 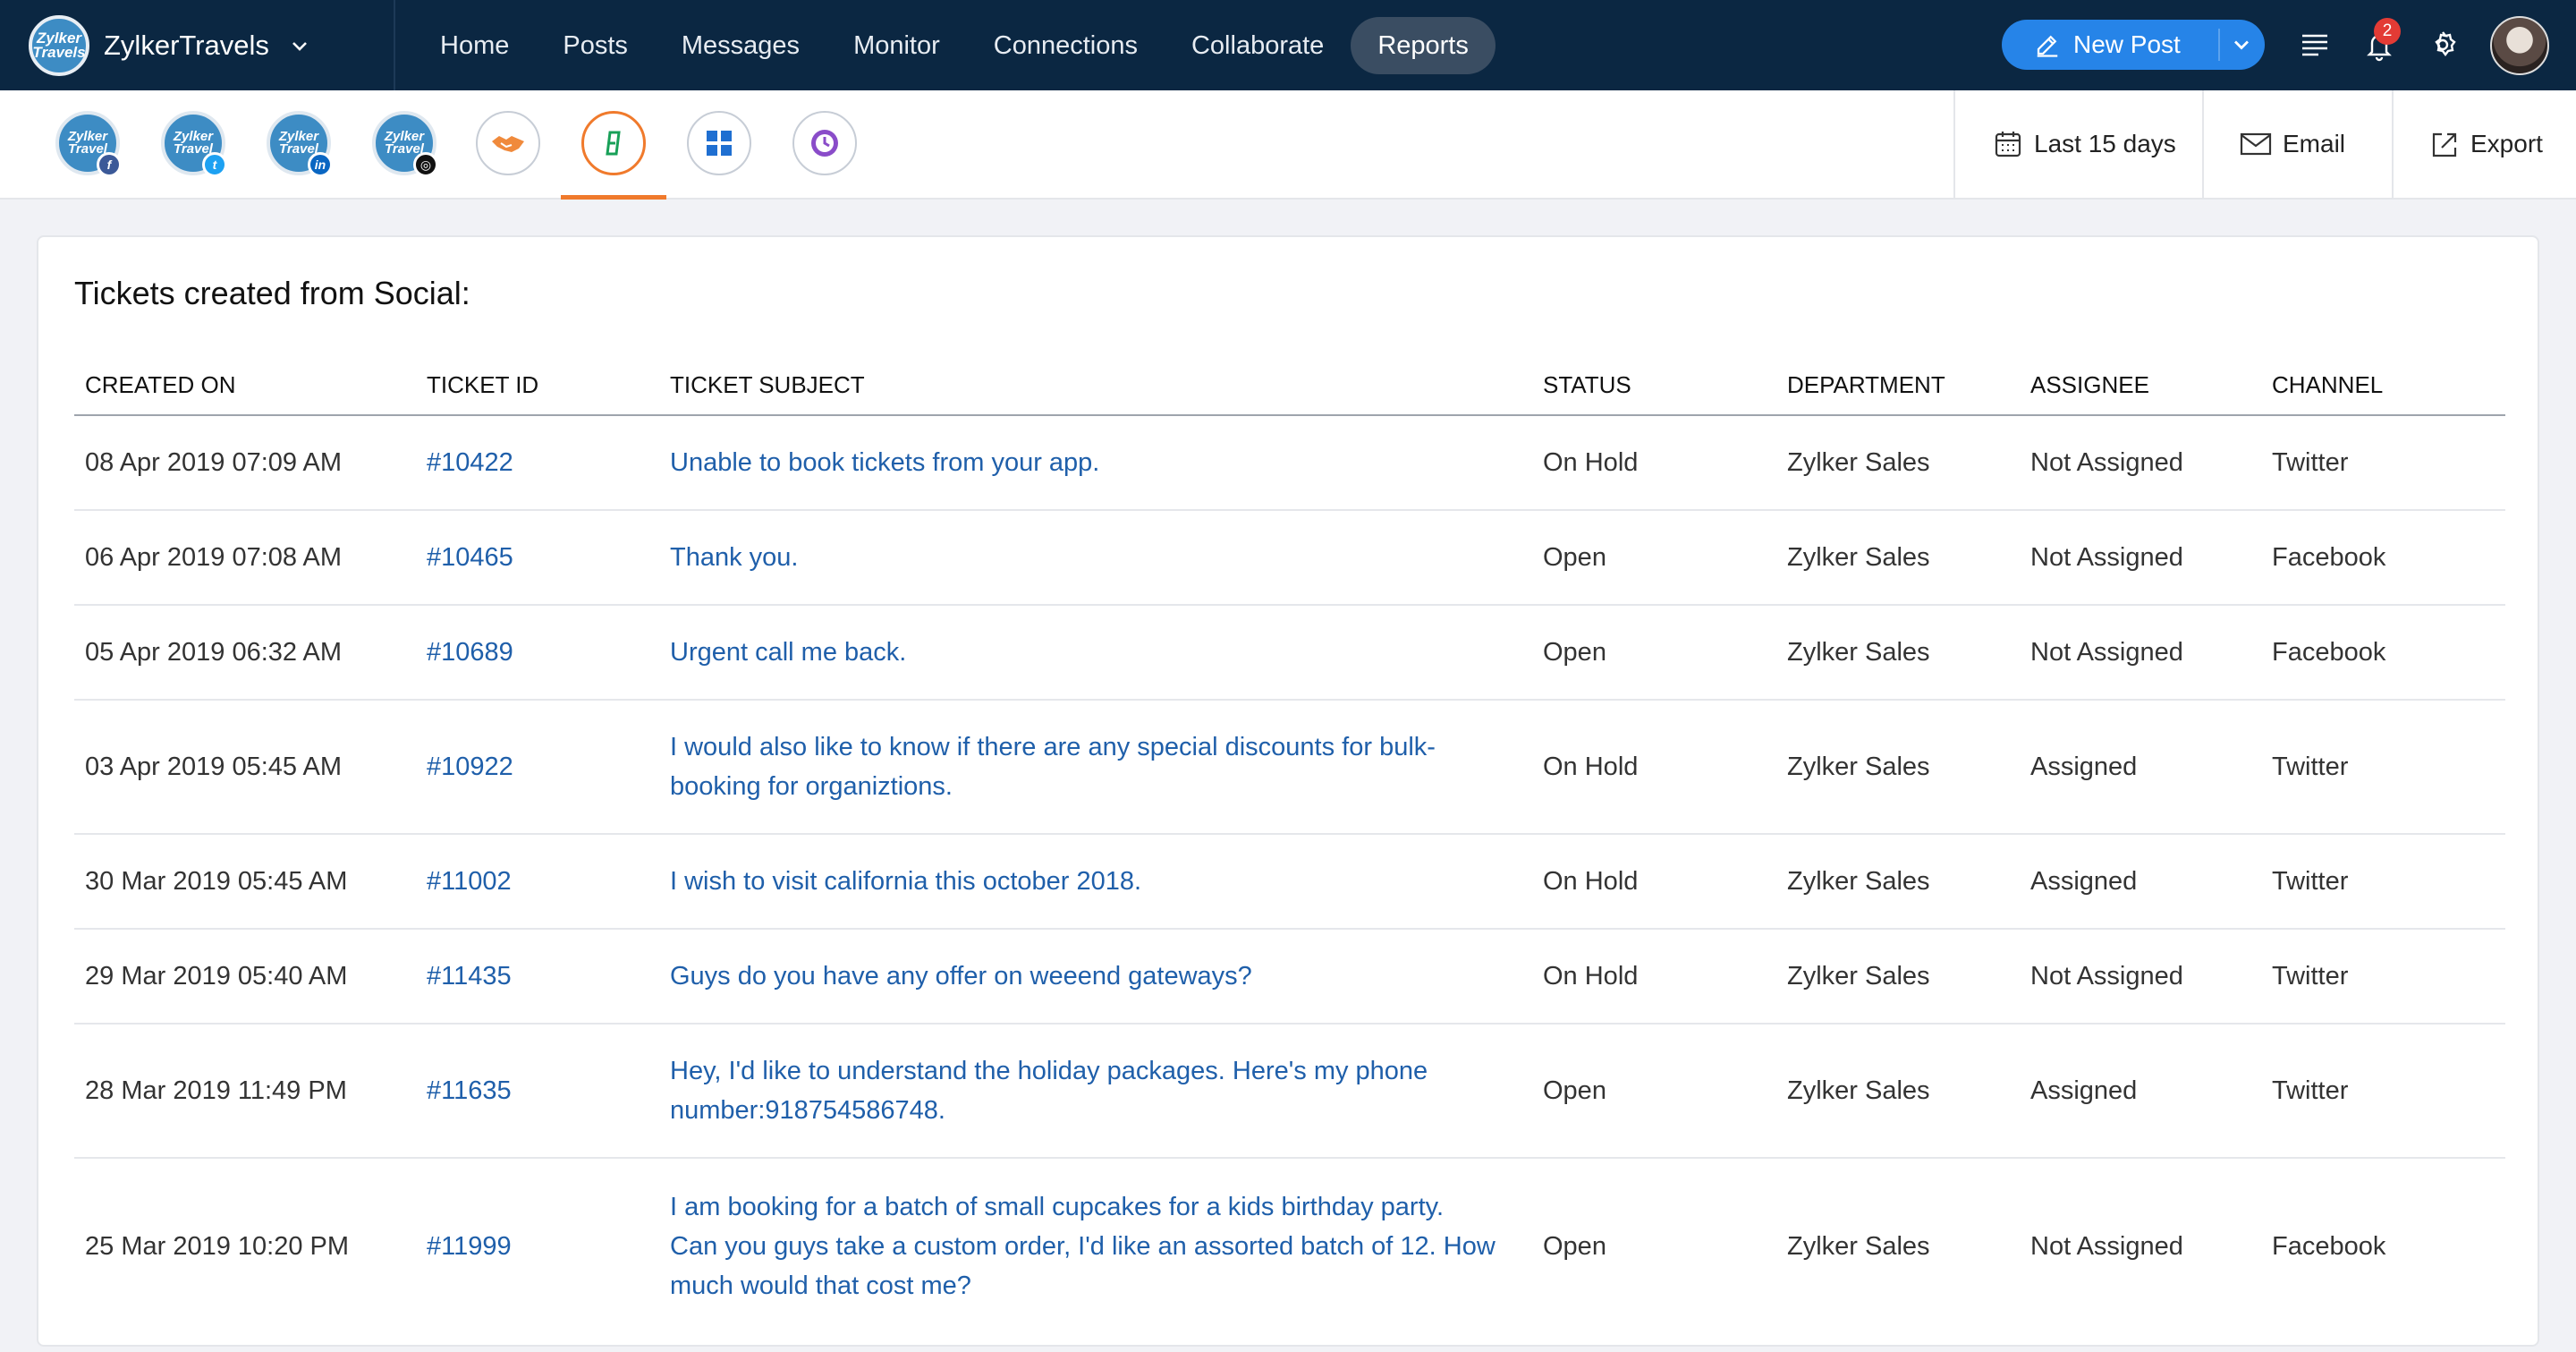 I want to click on export-button: Export, so click(x=2484, y=144).